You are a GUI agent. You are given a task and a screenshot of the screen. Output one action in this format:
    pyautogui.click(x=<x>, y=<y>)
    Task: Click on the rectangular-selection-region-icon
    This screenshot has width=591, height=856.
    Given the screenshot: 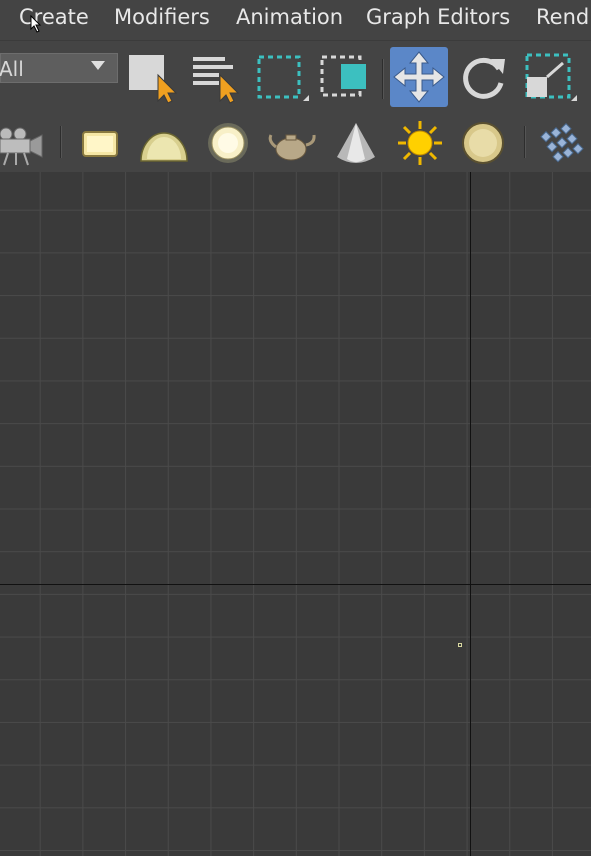 What is the action you would take?
    pyautogui.click(x=283, y=78)
    